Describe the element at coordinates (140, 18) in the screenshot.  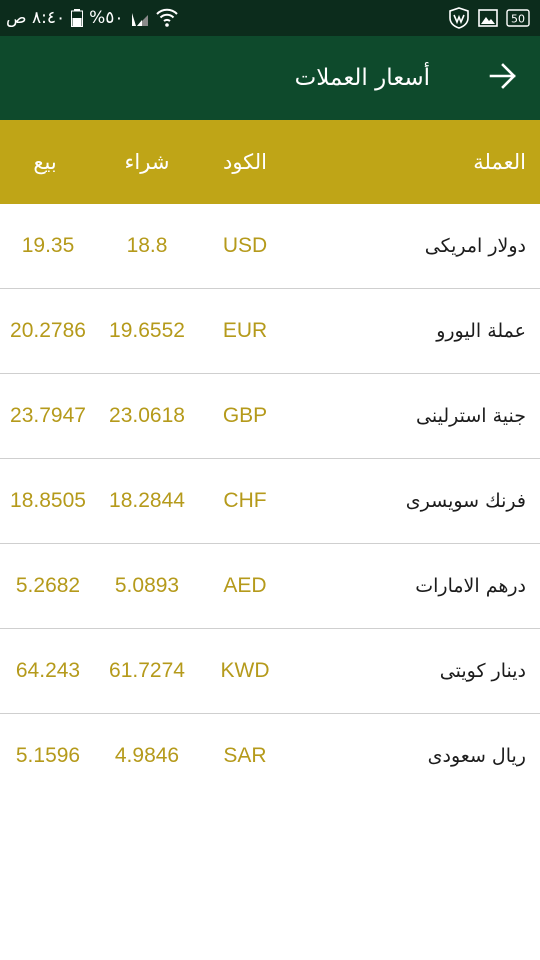
I see `signal-icon` at that location.